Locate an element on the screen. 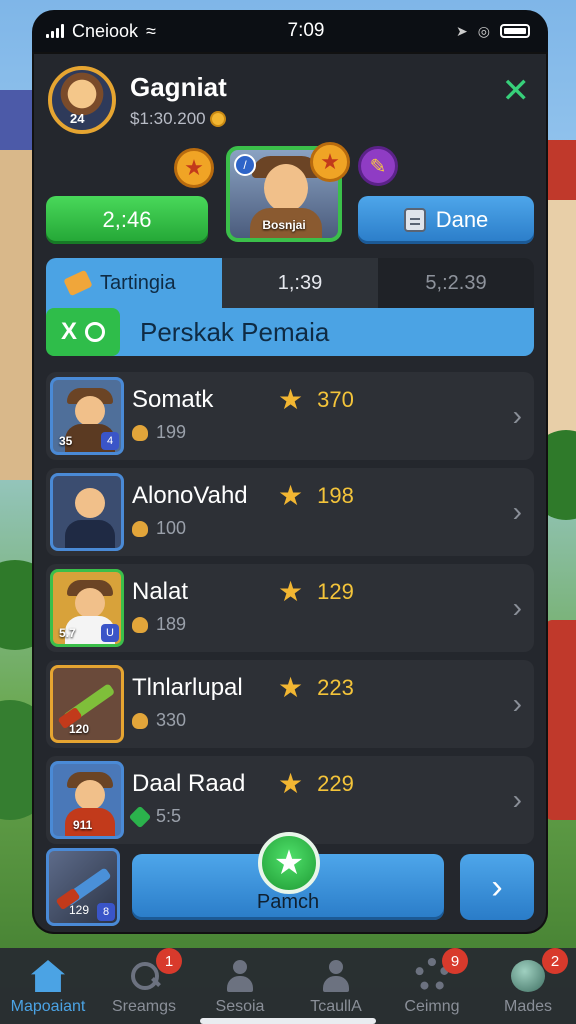 The width and height of the screenshot is (576, 1024). row-thumbnail: 35 4 is located at coordinates (87, 416).